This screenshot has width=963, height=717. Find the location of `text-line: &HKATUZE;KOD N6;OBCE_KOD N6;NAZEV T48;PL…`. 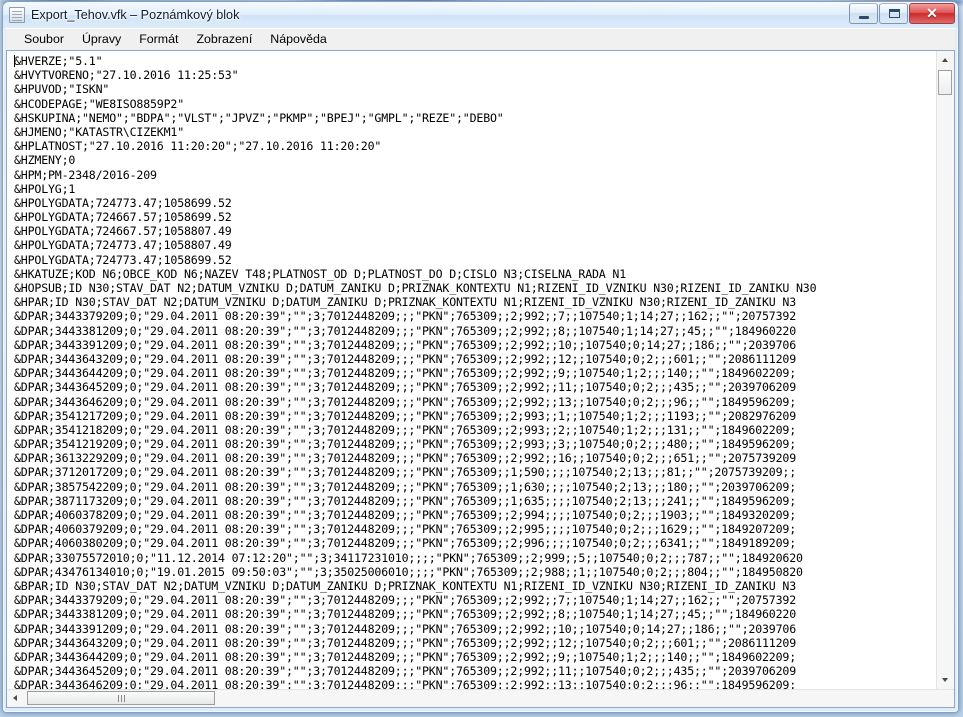

text-line: &HKATUZE;KOD N6;OBCE_KOD N6;NAZEV T48;PL… is located at coordinates (320, 273).